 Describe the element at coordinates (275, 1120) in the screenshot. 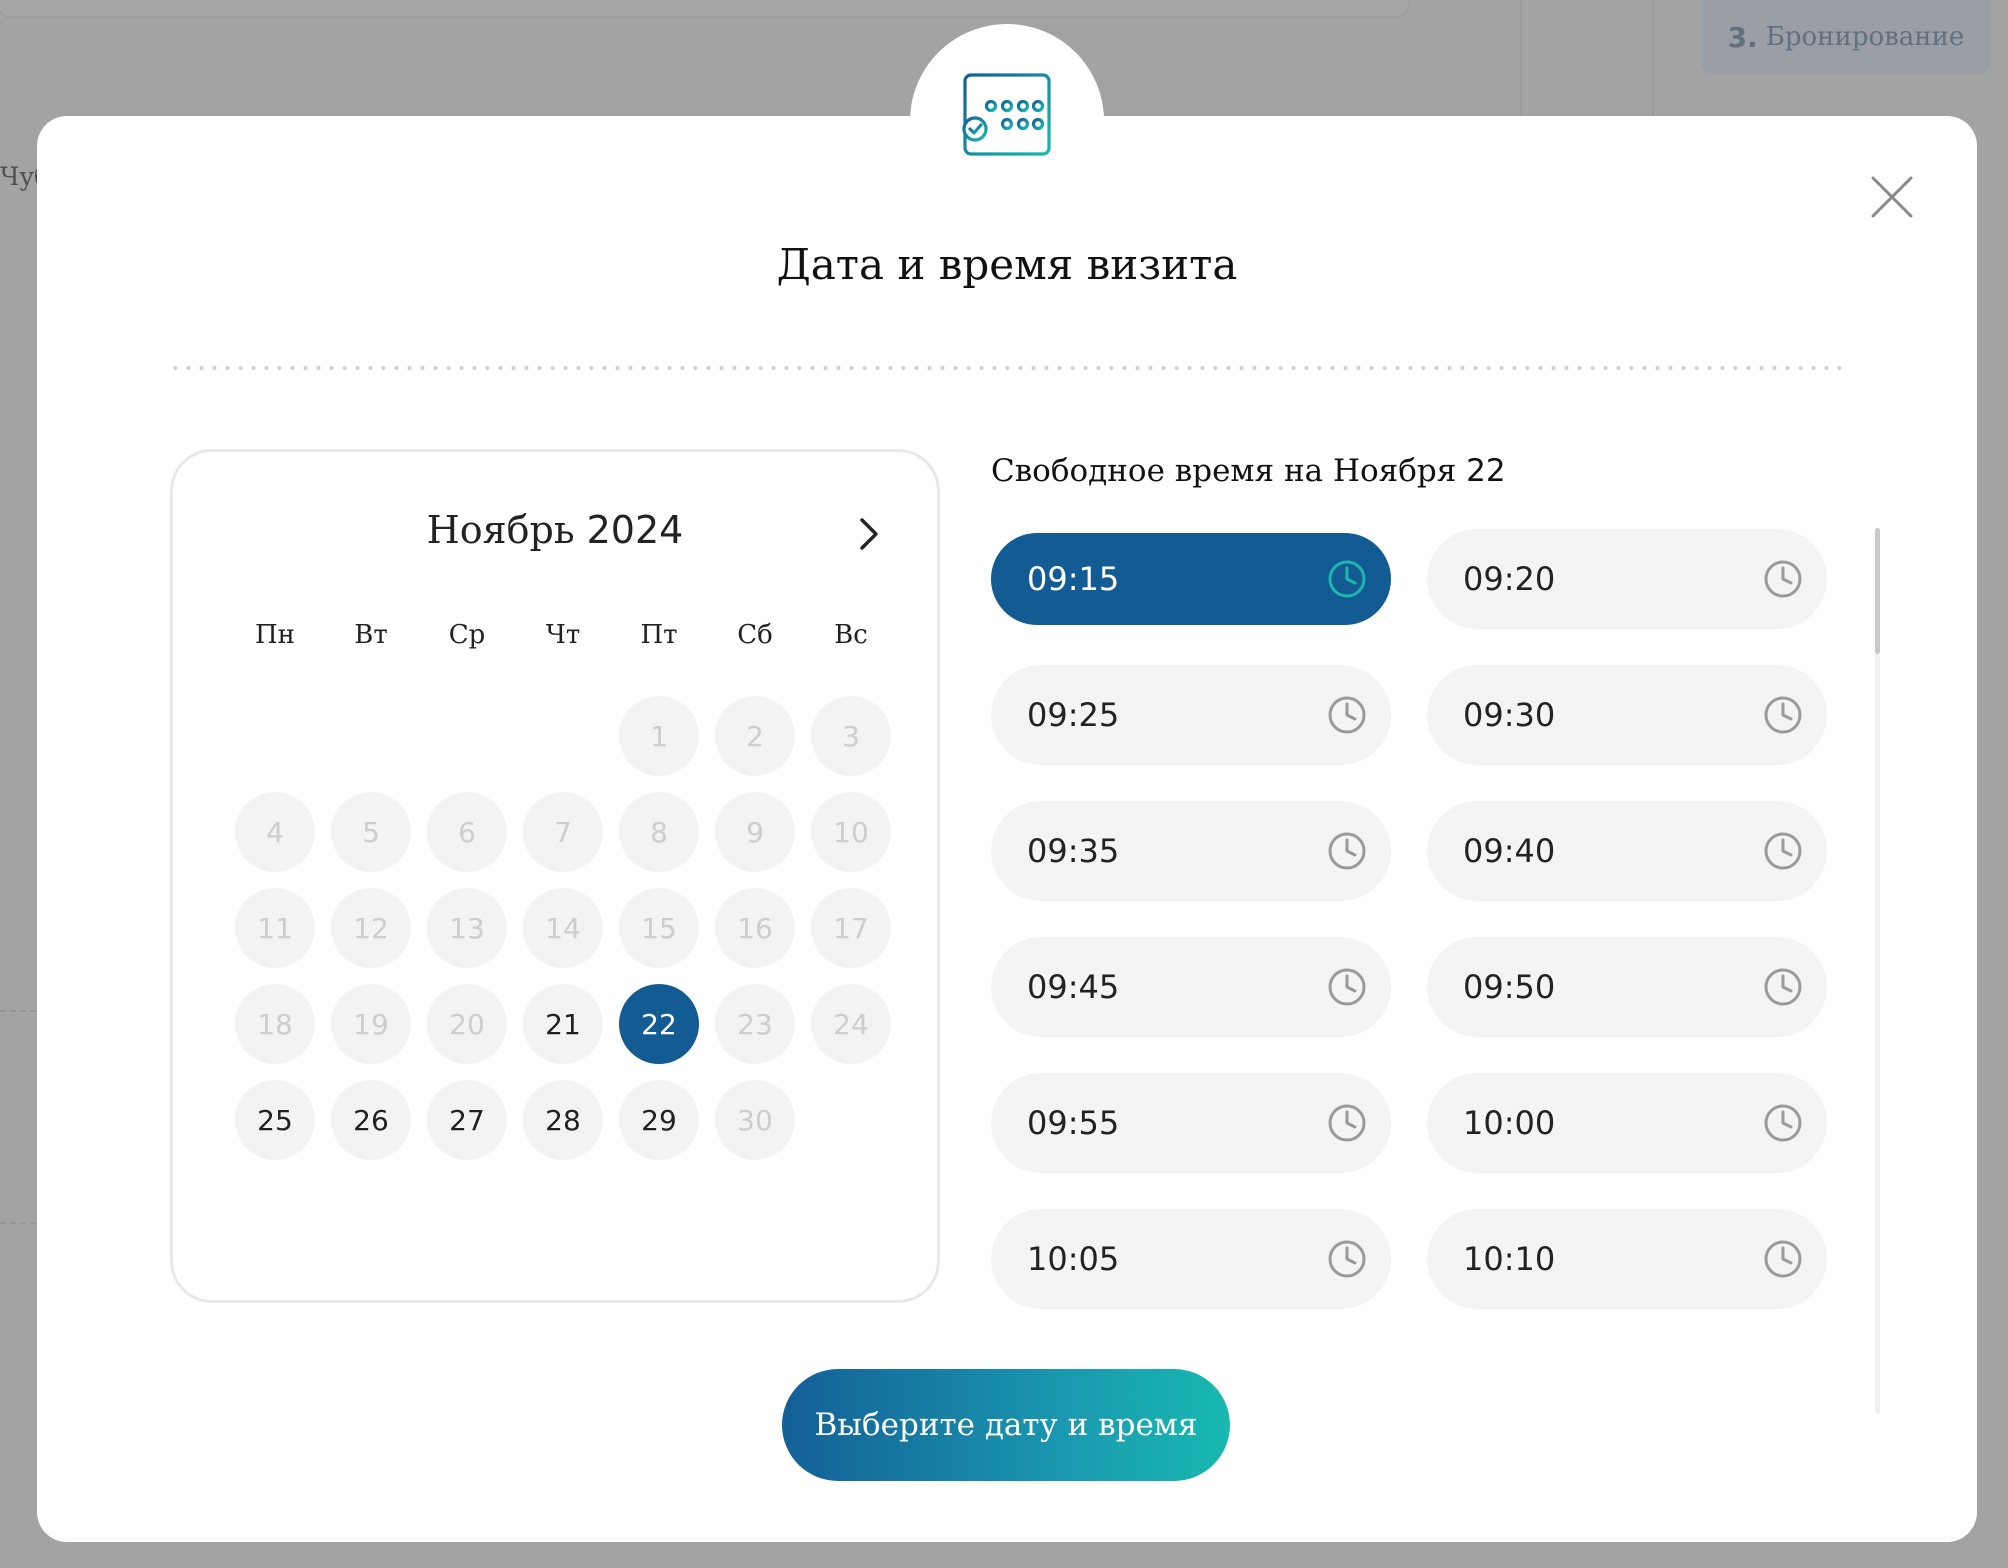

I see `calendar-day: 25` at that location.